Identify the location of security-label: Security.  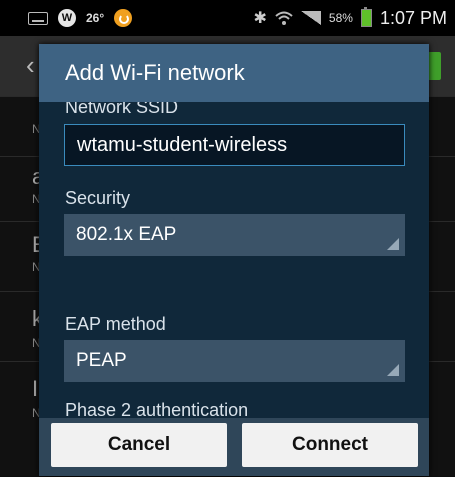
(98, 198).